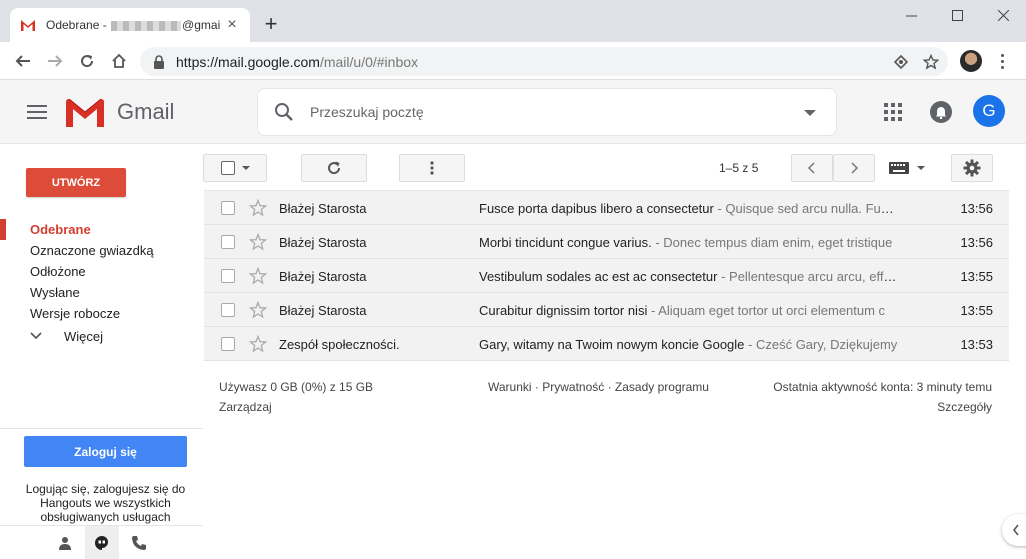 This screenshot has height=559, width=1026. I want to click on pagination-label: 1–5 z 5, so click(739, 168).